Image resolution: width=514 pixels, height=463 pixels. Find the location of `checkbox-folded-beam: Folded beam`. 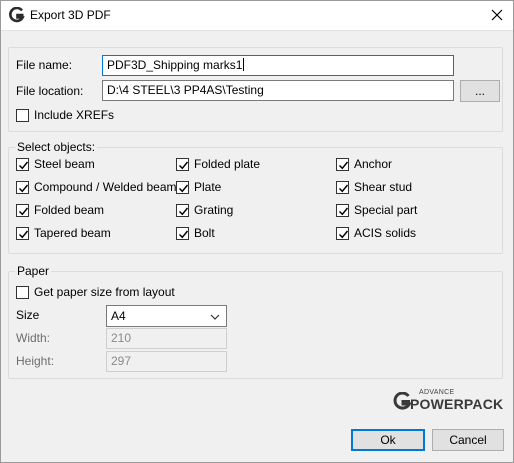

checkbox-folded-beam: Folded beam is located at coordinates (60, 210).